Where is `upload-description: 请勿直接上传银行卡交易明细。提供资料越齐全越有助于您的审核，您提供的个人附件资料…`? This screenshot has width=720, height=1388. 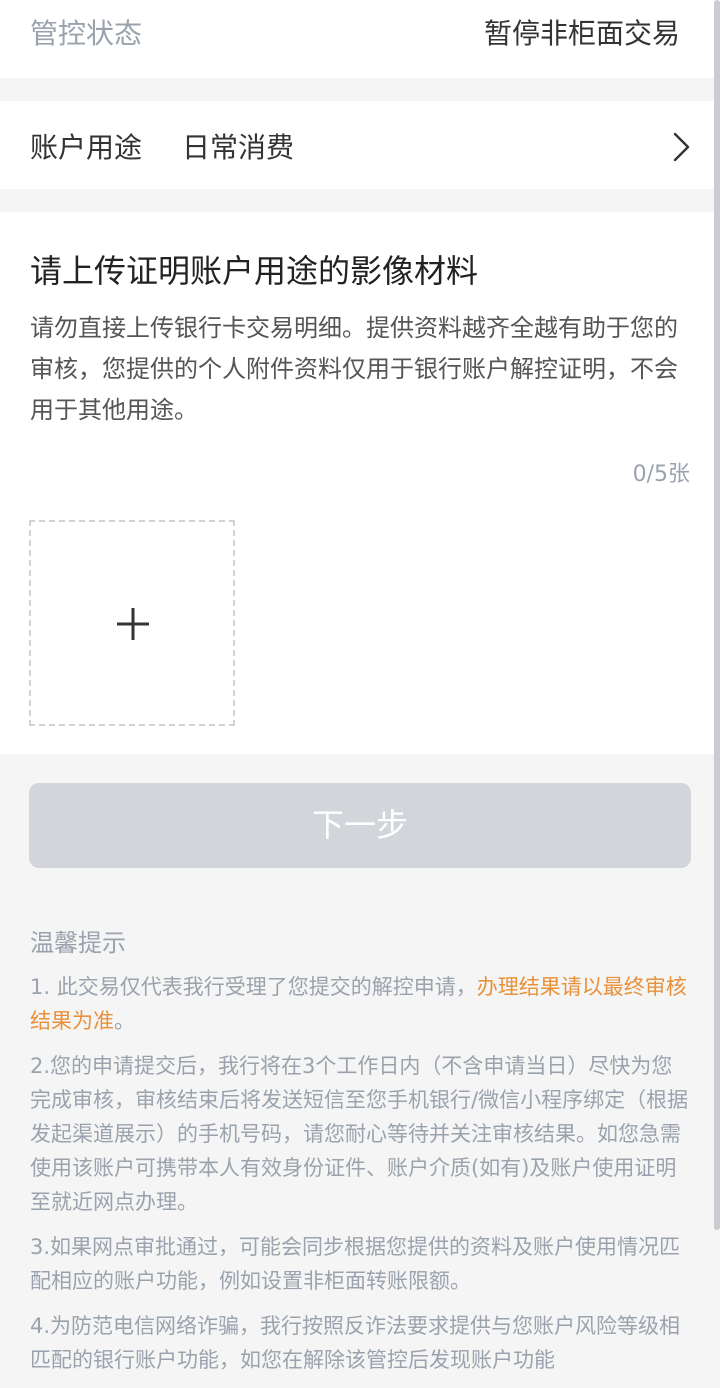
upload-description: 请勿直接上传银行卡交易明细。提供资料越齐全越有助于您的审核，您提供的个人附件资料… is located at coordinates (354, 369).